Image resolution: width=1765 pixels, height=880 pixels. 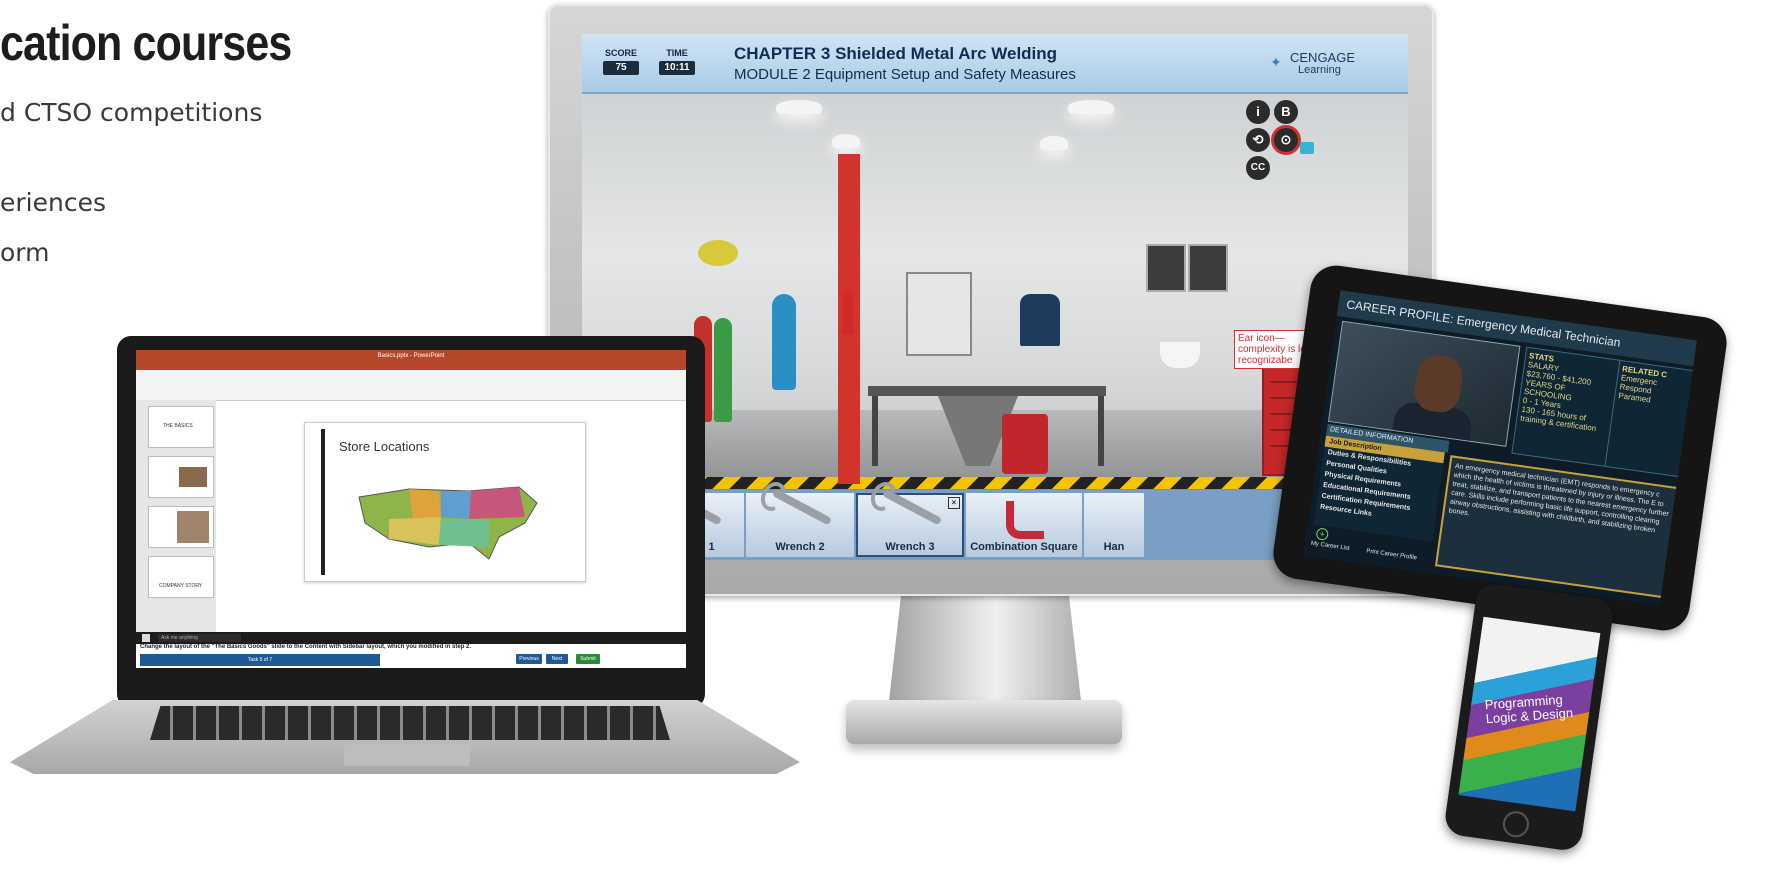 I want to click on chat-icon, so click(x=1307, y=148).